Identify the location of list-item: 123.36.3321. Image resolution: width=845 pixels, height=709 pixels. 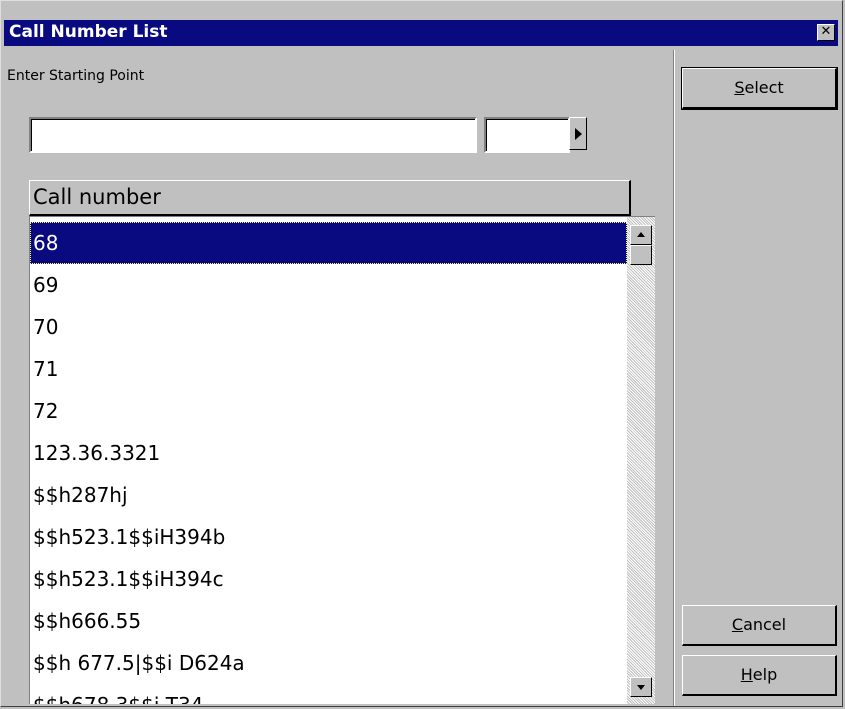
(328, 453).